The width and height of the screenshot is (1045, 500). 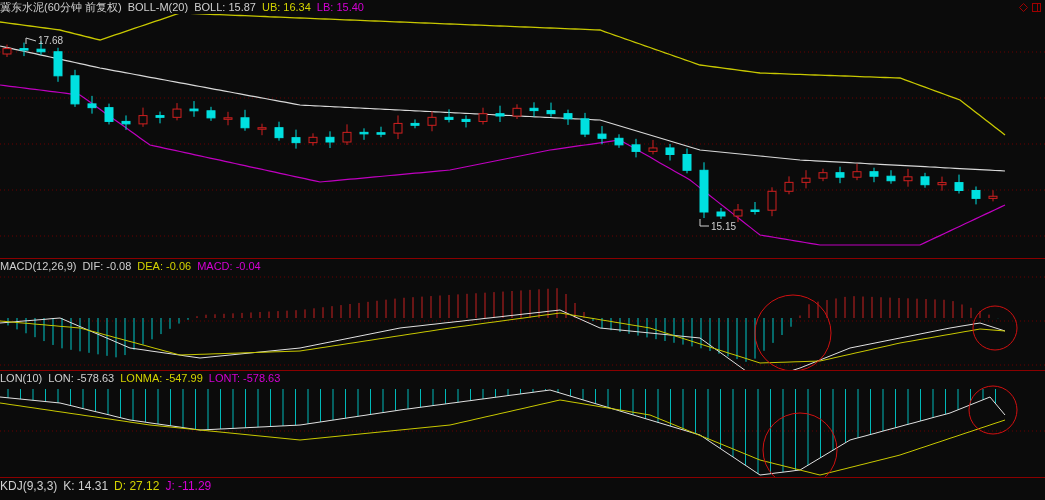 What do you see at coordinates (61, 7) in the screenshot?
I see `stock-title: 冀东水泥(60分钟 前复权)` at bounding box center [61, 7].